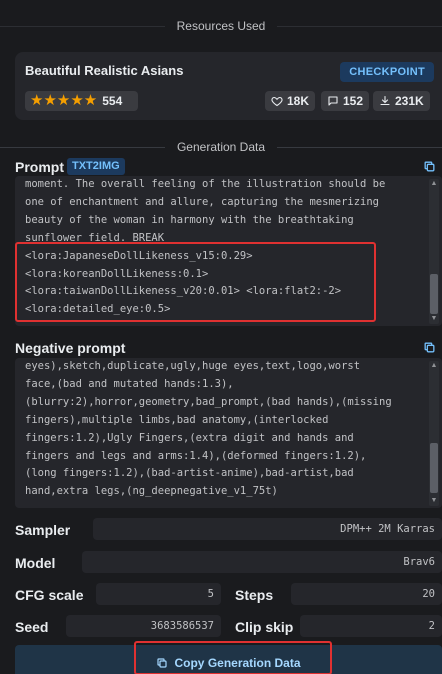 The image size is (442, 674). What do you see at coordinates (371, 626) in the screenshot?
I see `clip-skip-value: 2` at bounding box center [371, 626].